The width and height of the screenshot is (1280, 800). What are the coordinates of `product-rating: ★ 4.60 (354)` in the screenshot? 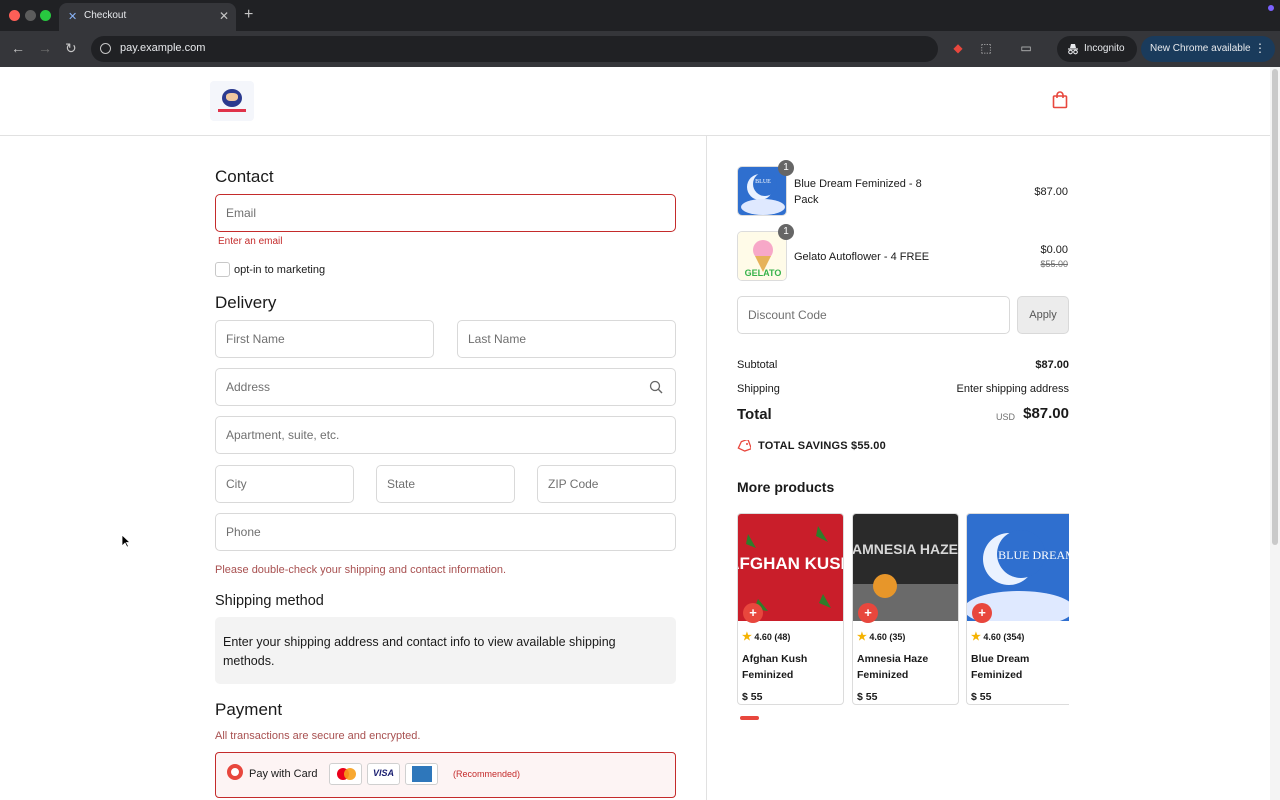 It's located at (998, 637).